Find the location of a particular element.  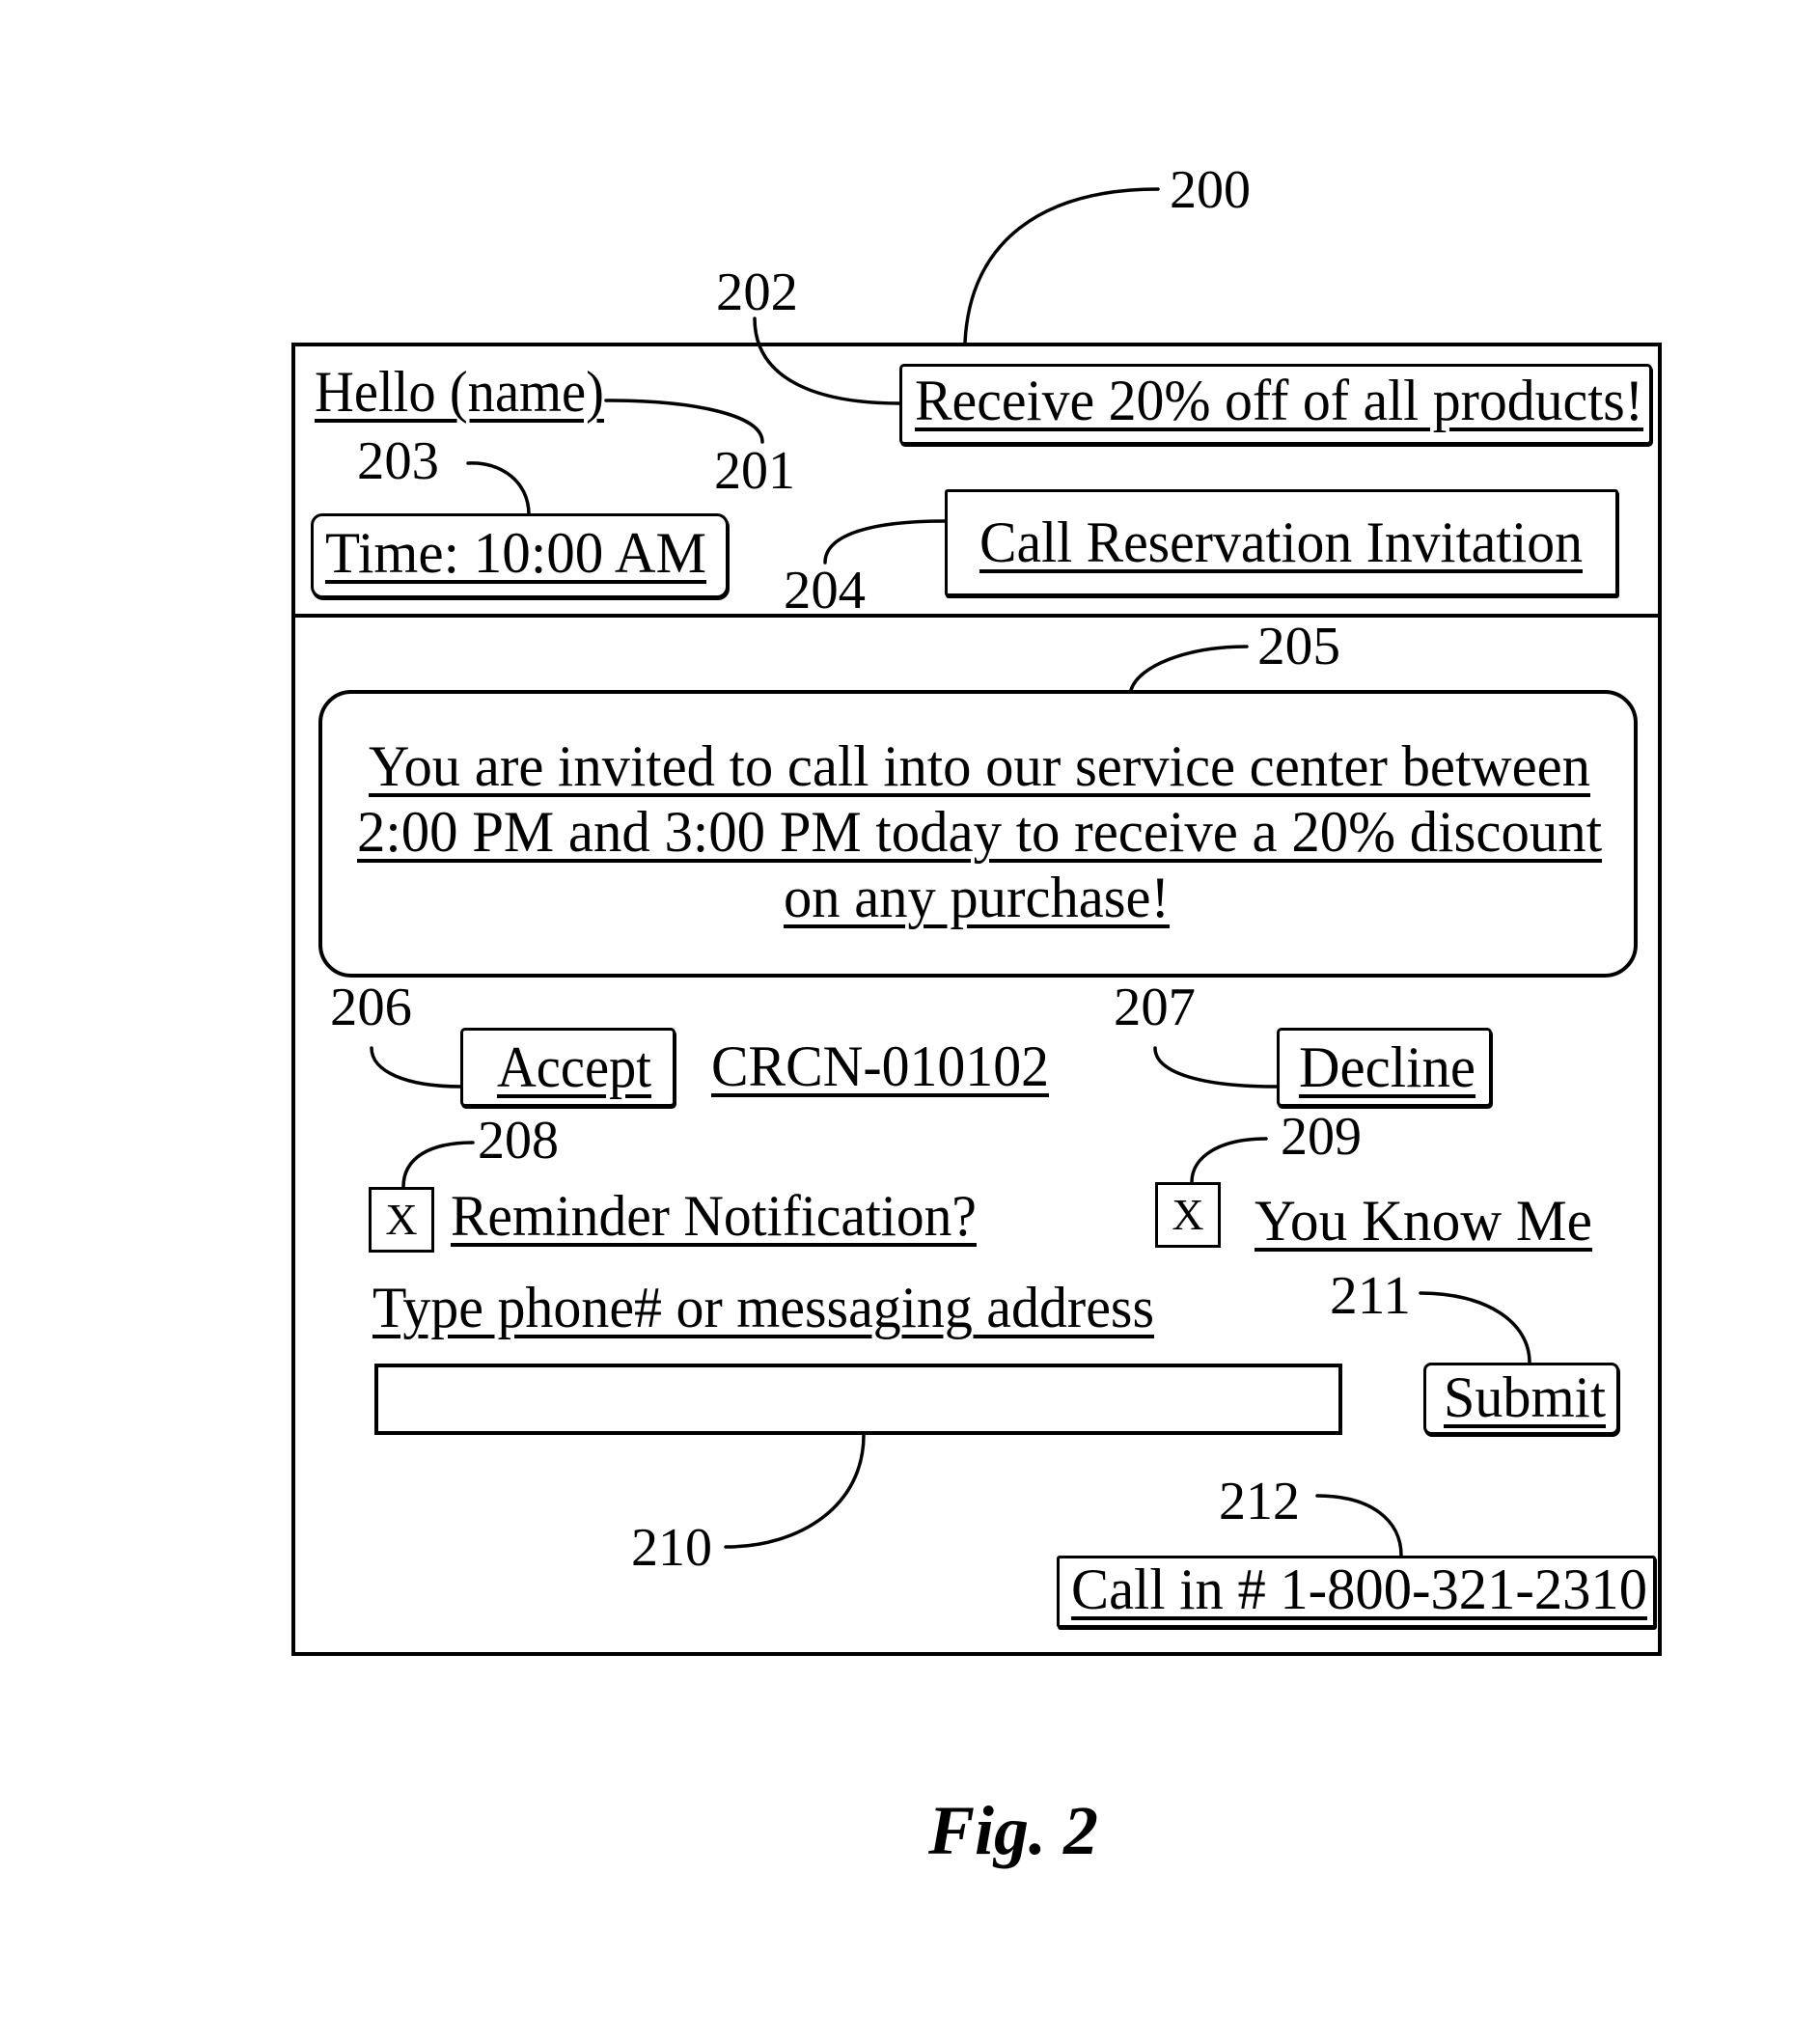

call-in-number: Call in # 1-800-321-2310 is located at coordinates (1356, 1592).